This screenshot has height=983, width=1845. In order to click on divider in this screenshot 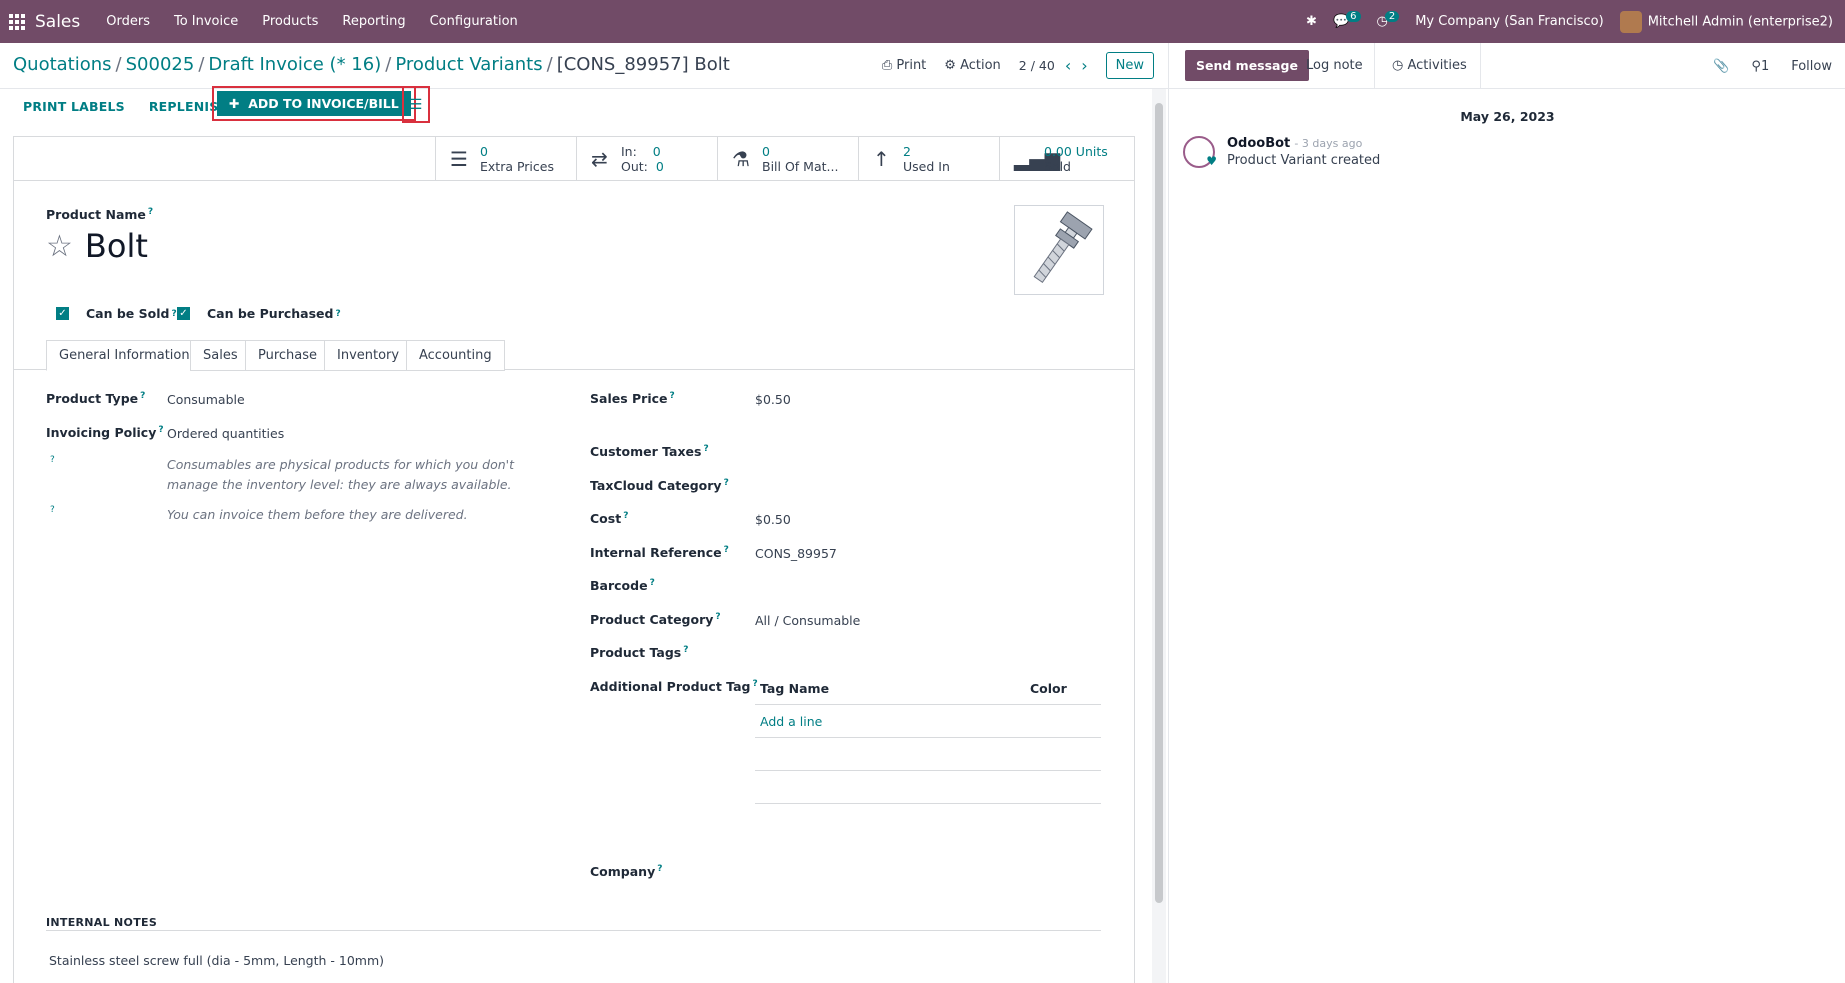, I will do `click(573, 930)`.